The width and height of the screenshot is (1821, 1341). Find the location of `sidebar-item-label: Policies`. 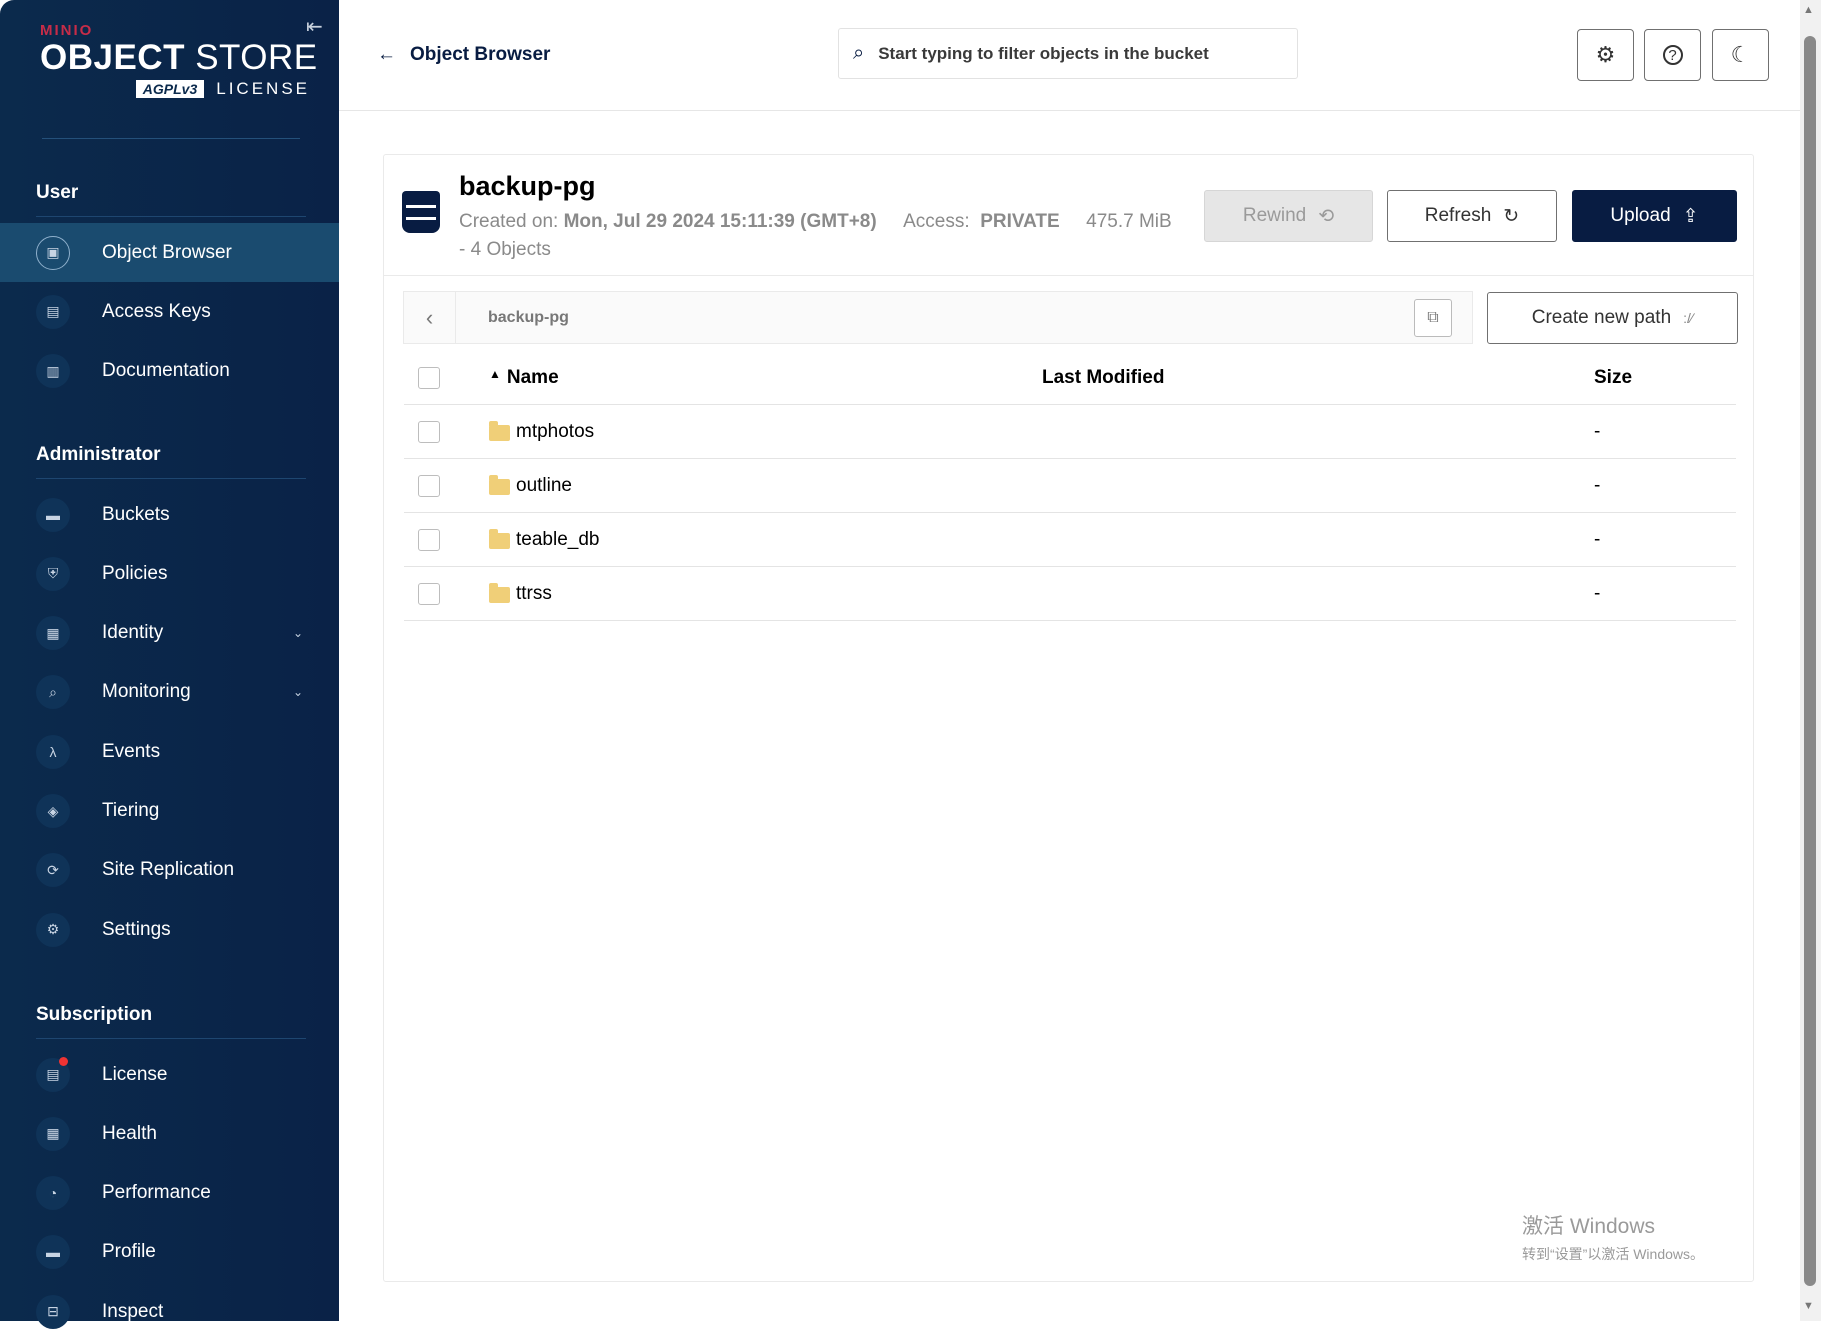

sidebar-item-label: Policies is located at coordinates (135, 573).